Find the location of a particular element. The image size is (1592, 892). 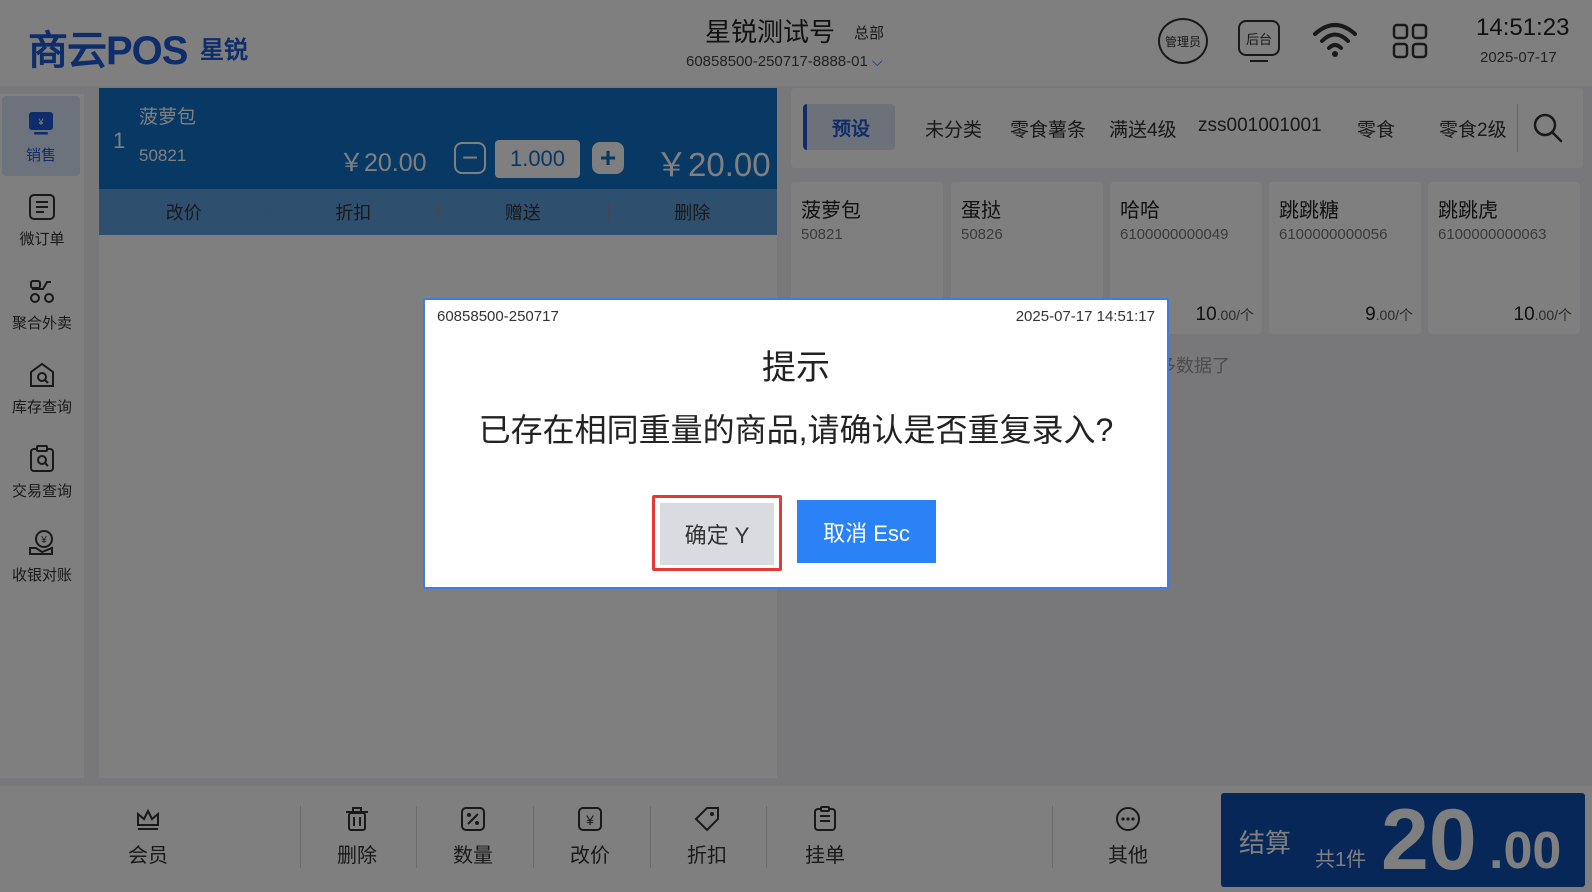

dialog-timestamp: 2025-07-17 14:51:17 is located at coordinates (1085, 316).